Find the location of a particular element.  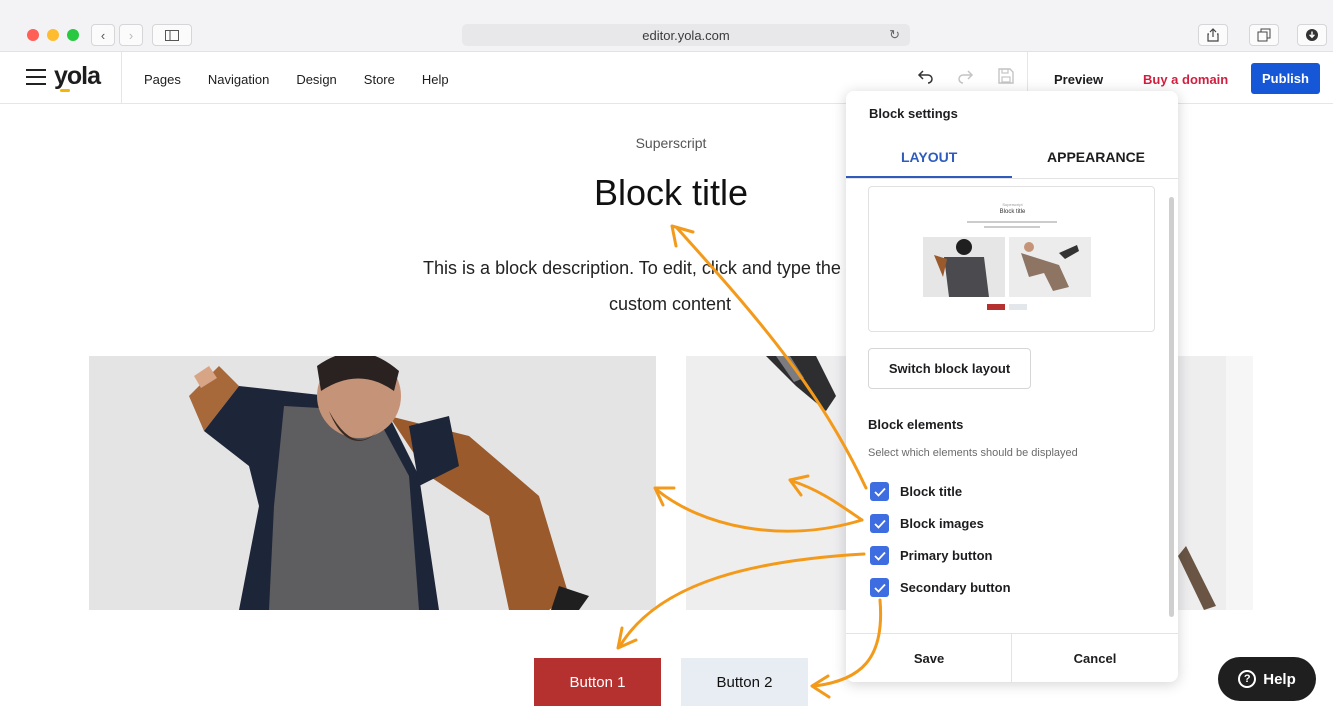

buy-domain-link: Buy a domain is located at coordinates (1185, 79).